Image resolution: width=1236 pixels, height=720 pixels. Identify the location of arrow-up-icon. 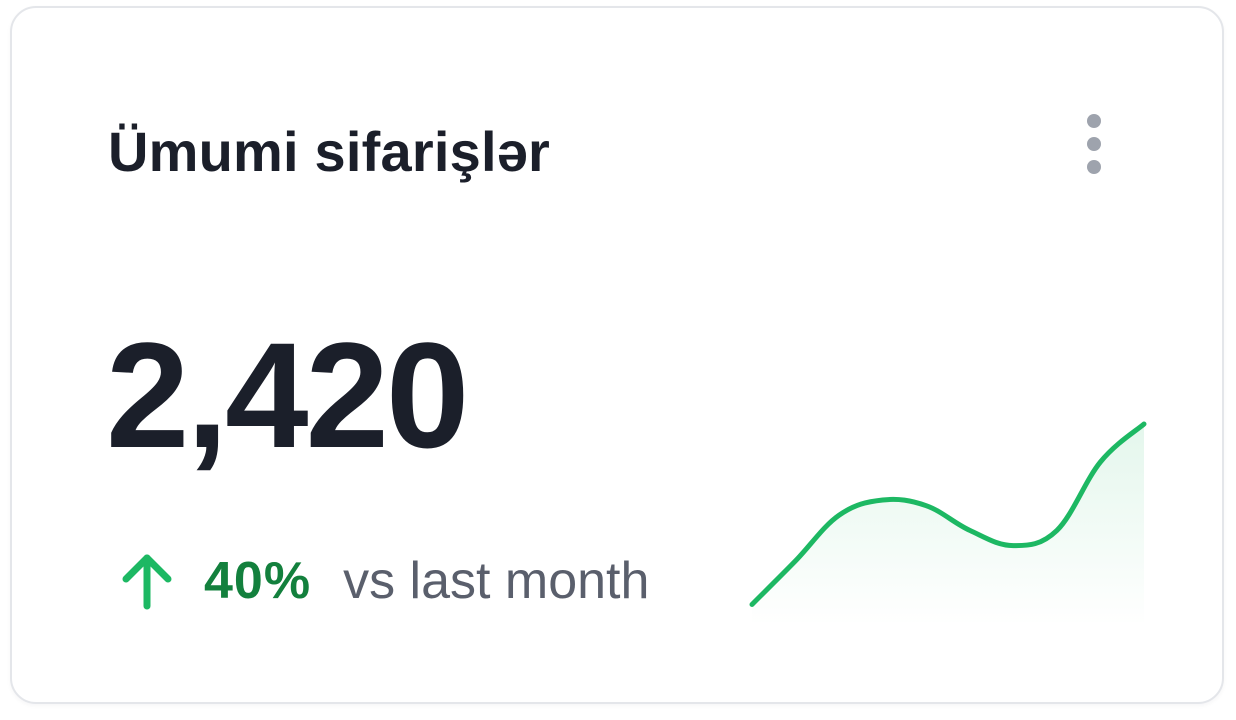
(147, 582).